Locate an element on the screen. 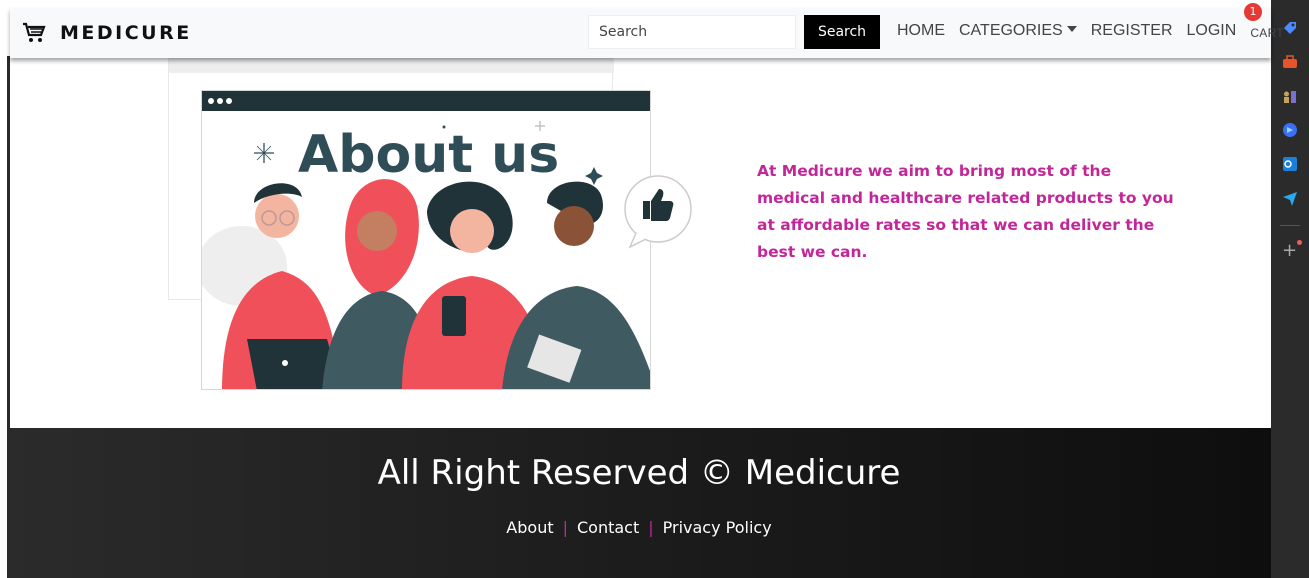  copilot-icon is located at coordinates (1290, 130).